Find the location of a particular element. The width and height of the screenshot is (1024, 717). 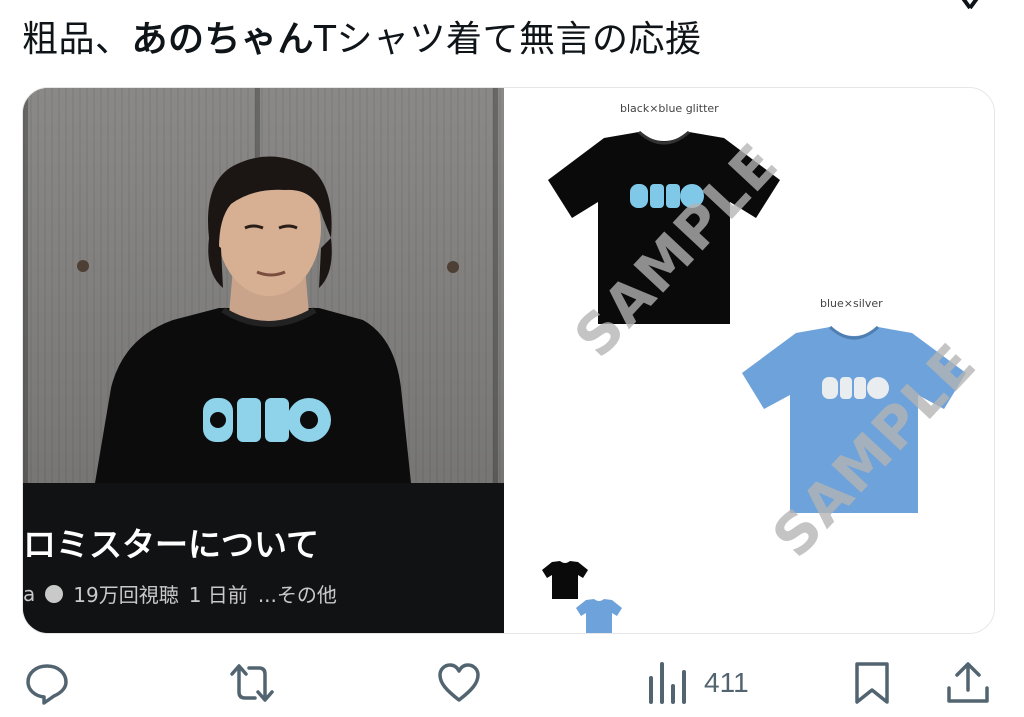

view-count: 19万回視聴 is located at coordinates (126, 595).